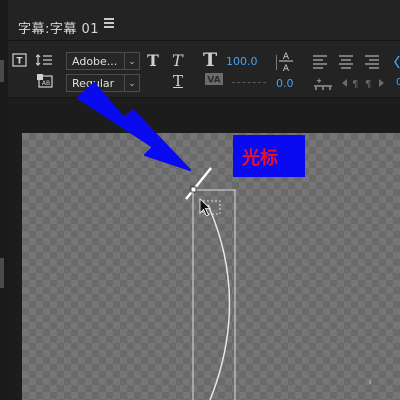 The image size is (400, 400). I want to click on mouse-pointer-icon, so click(205, 207).